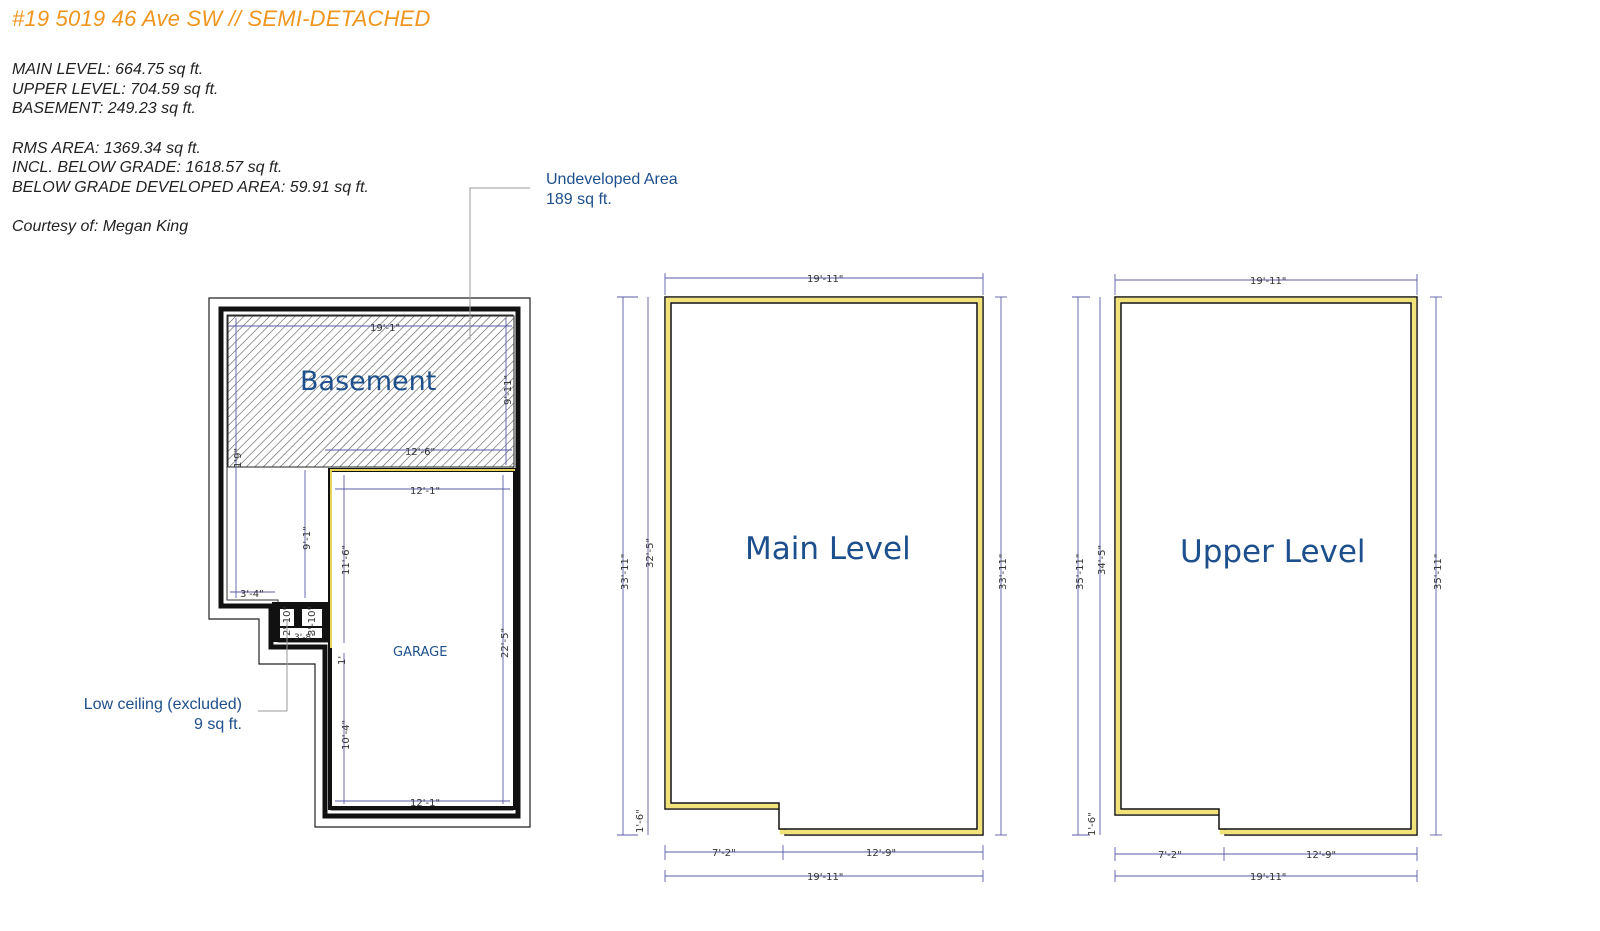 The width and height of the screenshot is (1600, 931). I want to click on dim-upper-step: 1'-6", so click(1092, 824).